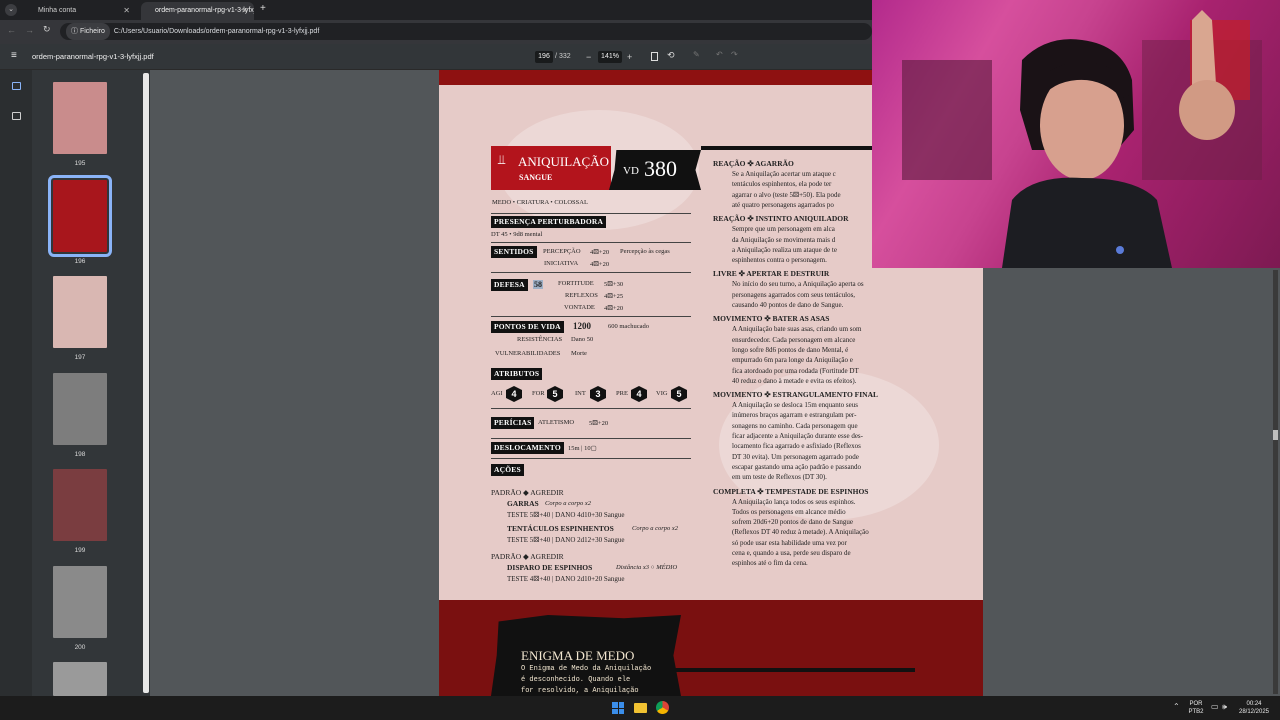 The height and width of the screenshot is (720, 1280). What do you see at coordinates (16, 86) in the screenshot?
I see `thumbnails-icon` at bounding box center [16, 86].